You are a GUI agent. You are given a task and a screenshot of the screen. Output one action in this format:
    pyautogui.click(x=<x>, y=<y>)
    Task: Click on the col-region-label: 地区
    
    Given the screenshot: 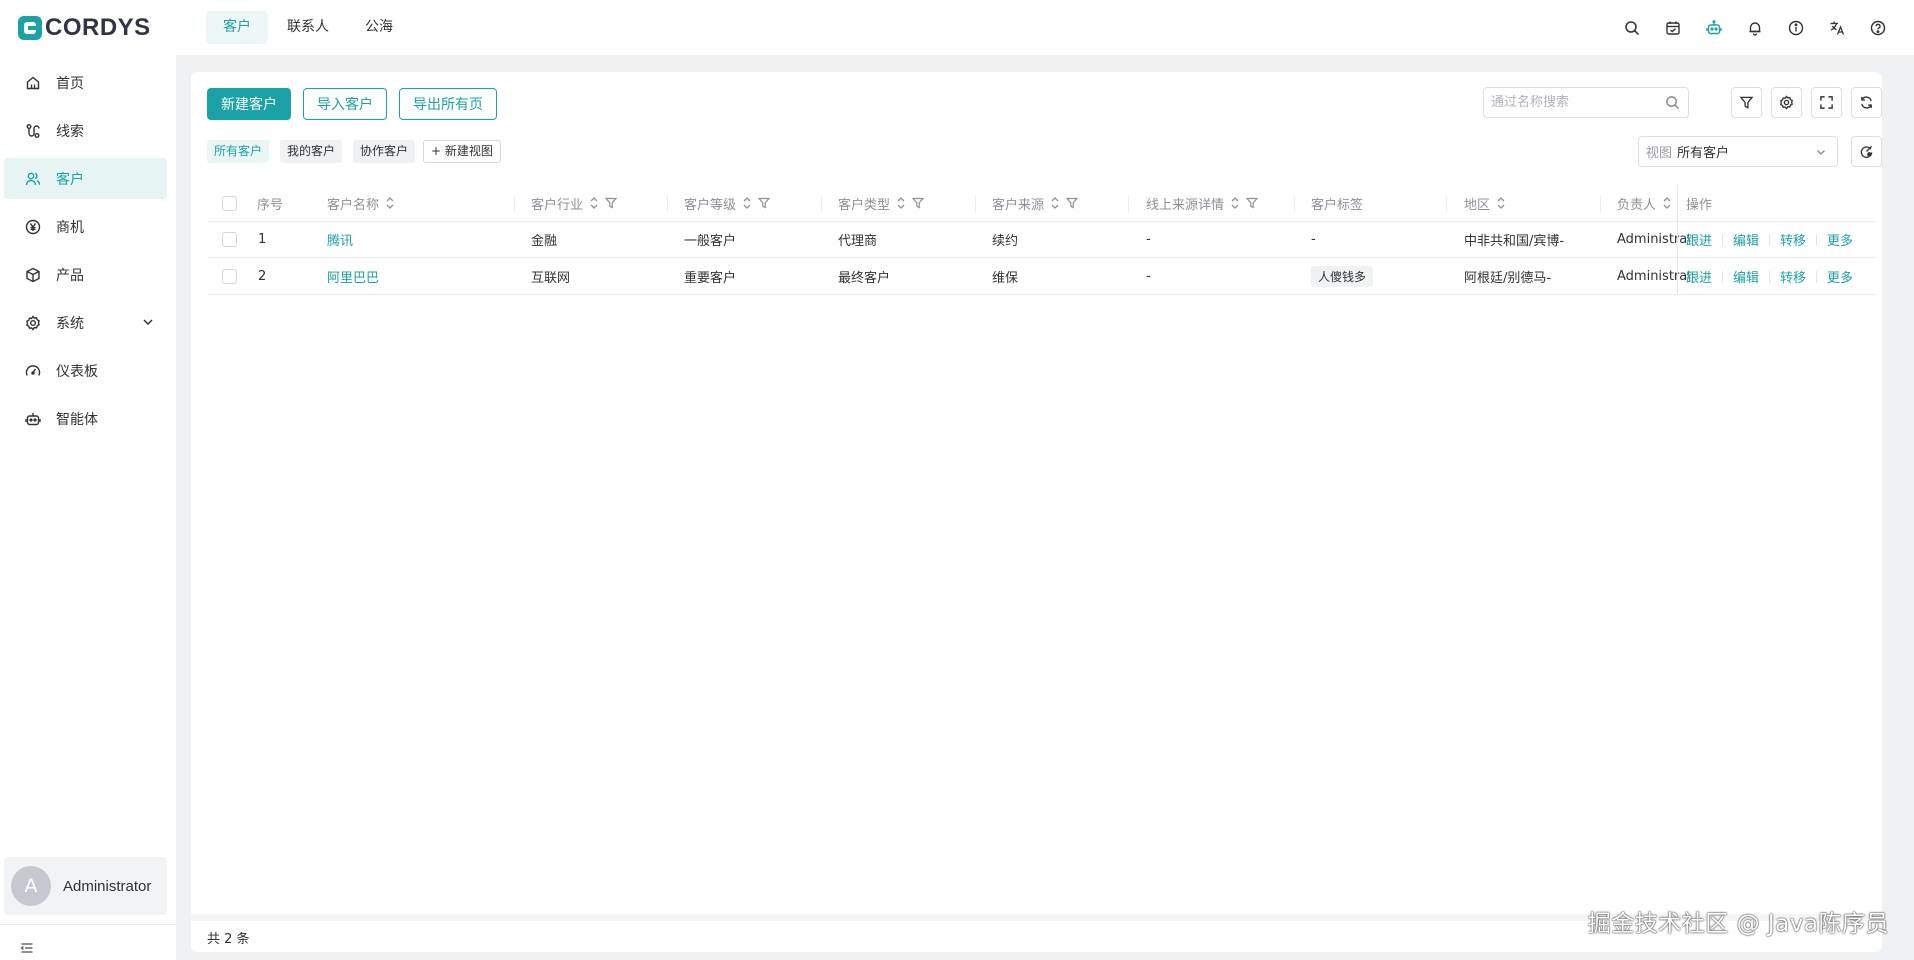 What is the action you would take?
    pyautogui.click(x=1477, y=205)
    